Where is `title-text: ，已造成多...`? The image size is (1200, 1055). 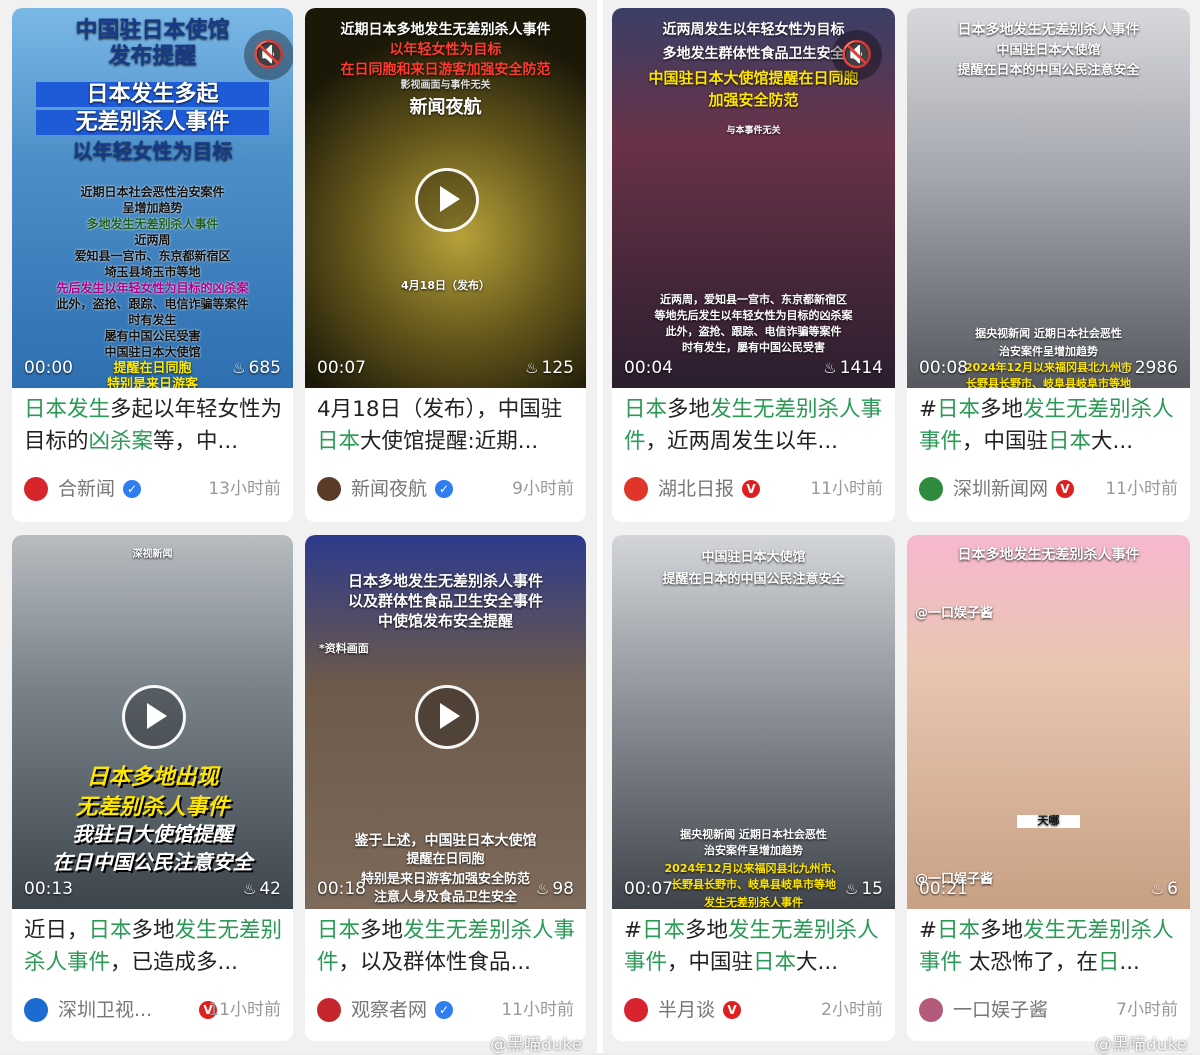
title-text: ，已造成多... is located at coordinates (174, 962).